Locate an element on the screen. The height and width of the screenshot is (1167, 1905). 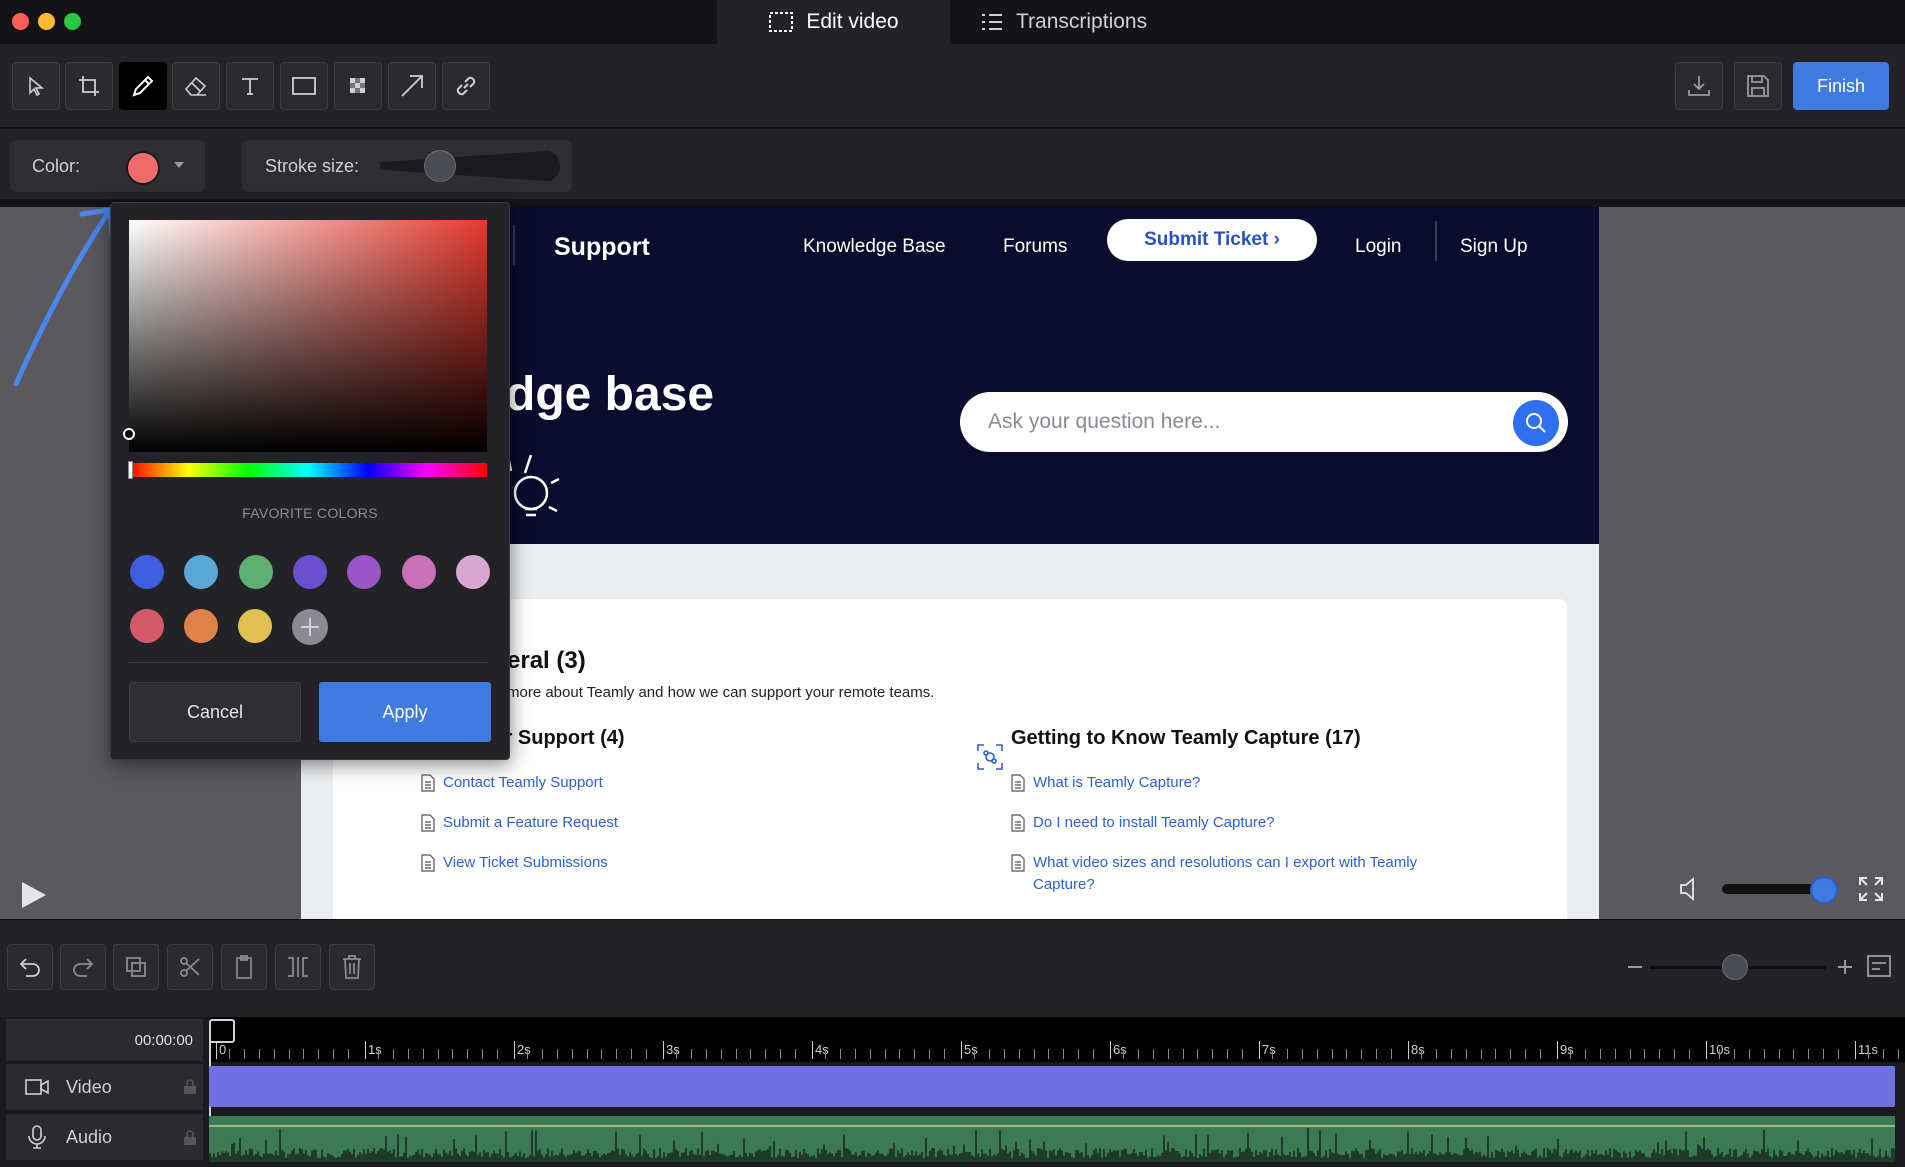
arrow-tool-button is located at coordinates (412, 86).